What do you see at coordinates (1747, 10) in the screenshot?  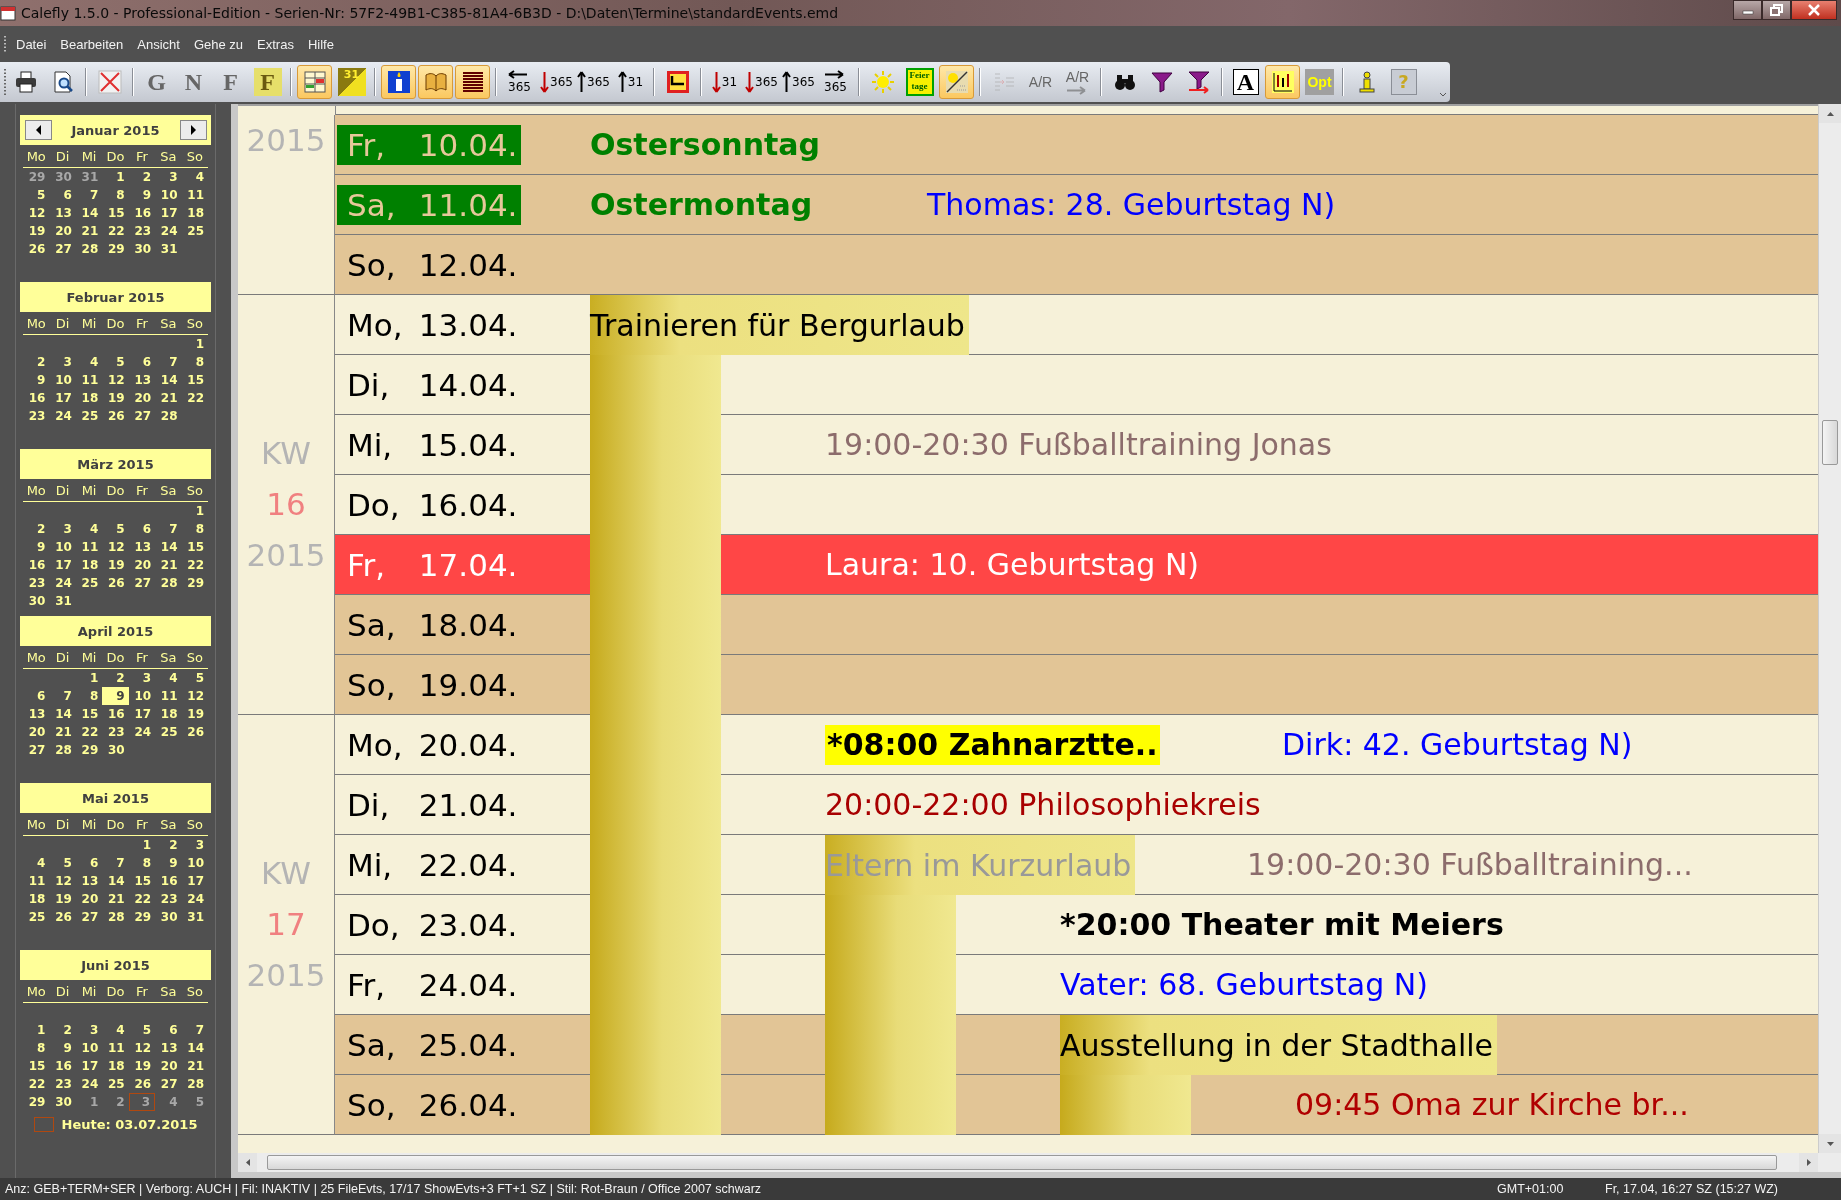 I see `minimize-button` at bounding box center [1747, 10].